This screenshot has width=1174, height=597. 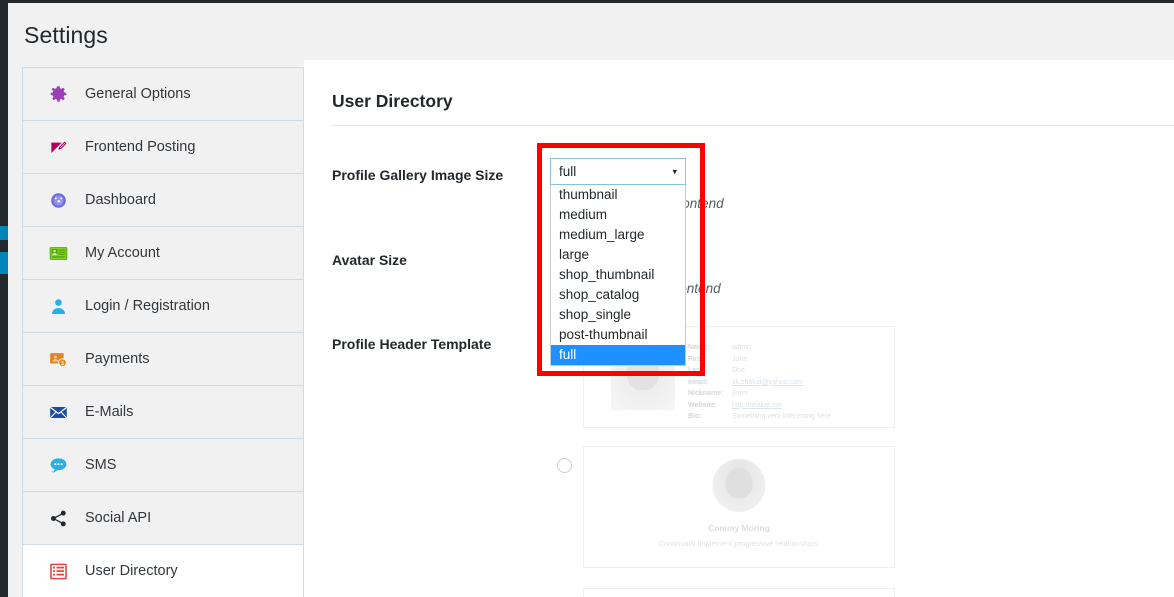 I want to click on preview-detail-key: Website:, so click(x=703, y=405).